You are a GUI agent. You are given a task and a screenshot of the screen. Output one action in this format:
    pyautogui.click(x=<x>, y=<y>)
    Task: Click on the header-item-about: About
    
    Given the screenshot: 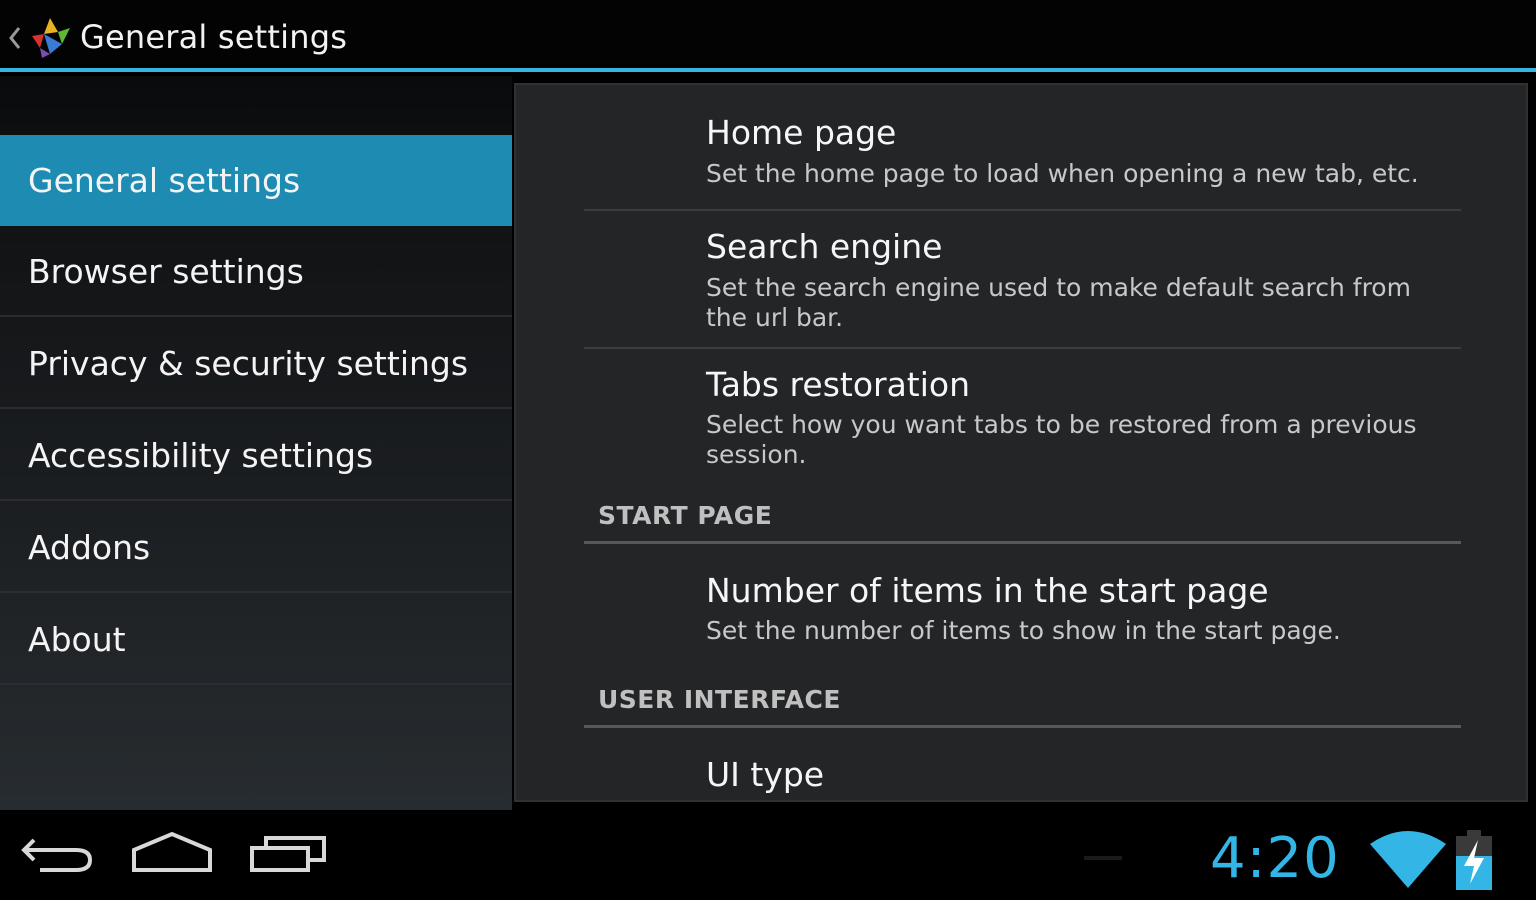 What is the action you would take?
    pyautogui.click(x=256, y=639)
    